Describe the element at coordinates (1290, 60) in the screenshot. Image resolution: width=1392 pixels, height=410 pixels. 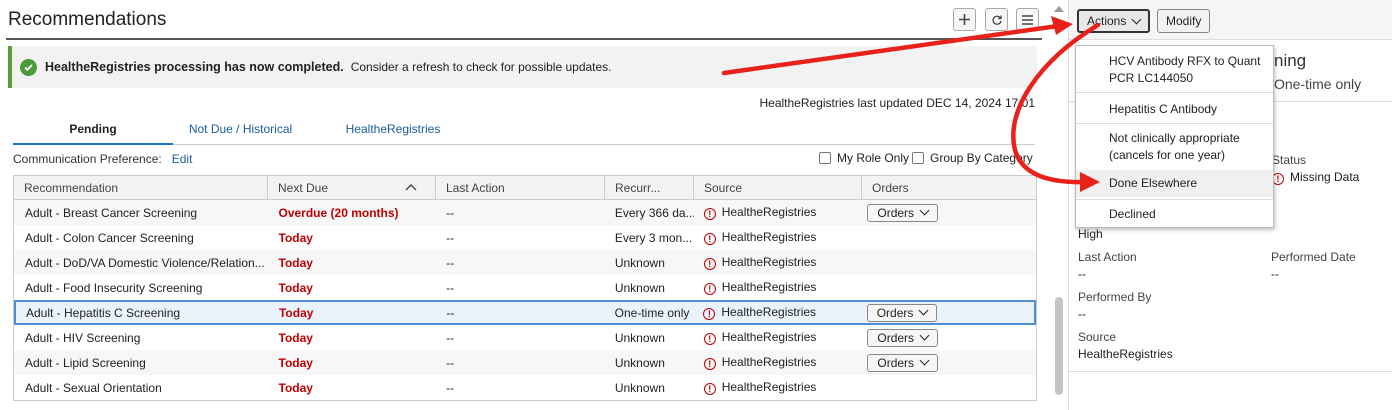
I see `detail-title-fragment: ning` at that location.